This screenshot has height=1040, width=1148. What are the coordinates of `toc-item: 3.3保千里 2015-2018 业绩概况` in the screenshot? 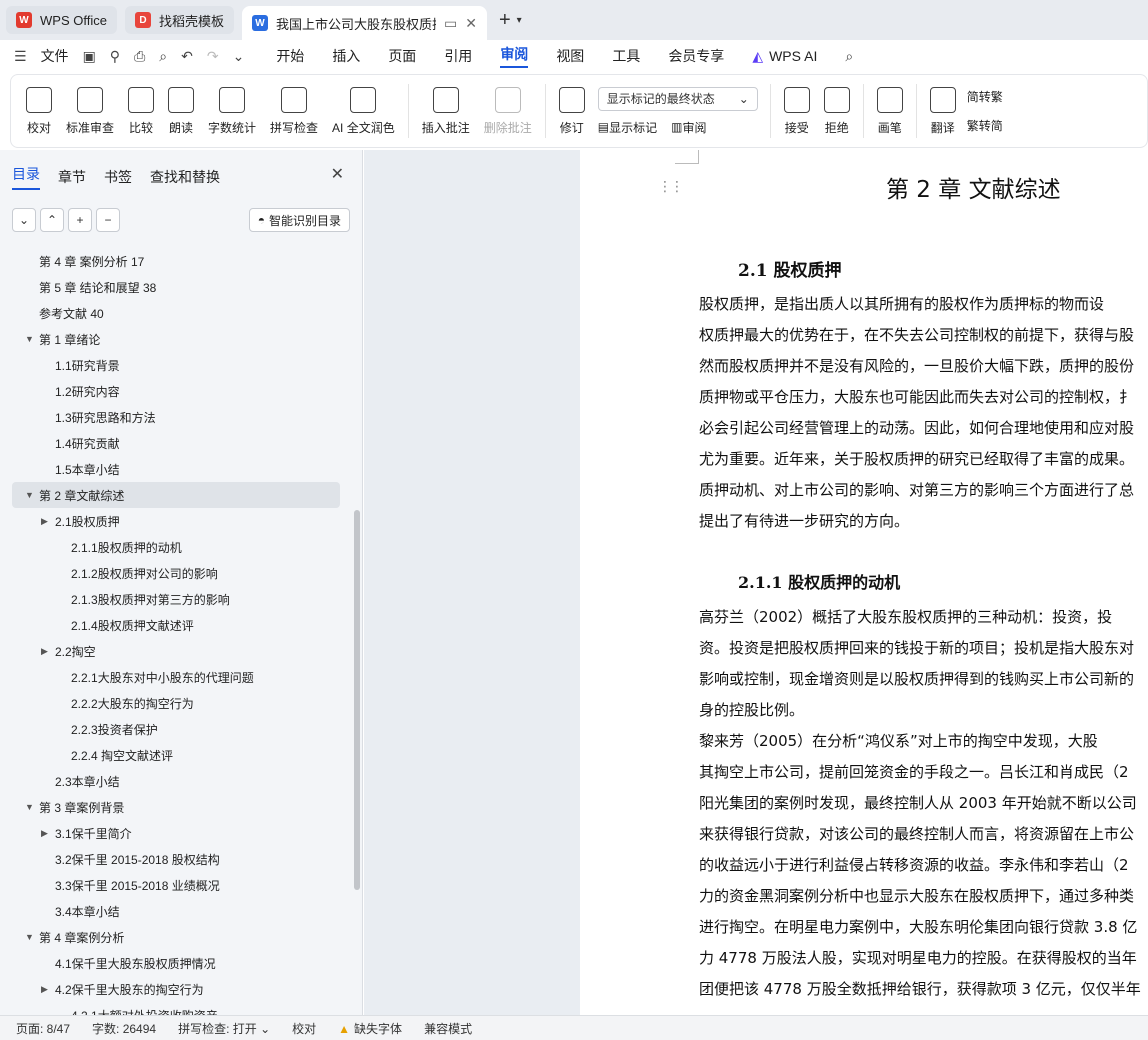 It's located at (176, 885).